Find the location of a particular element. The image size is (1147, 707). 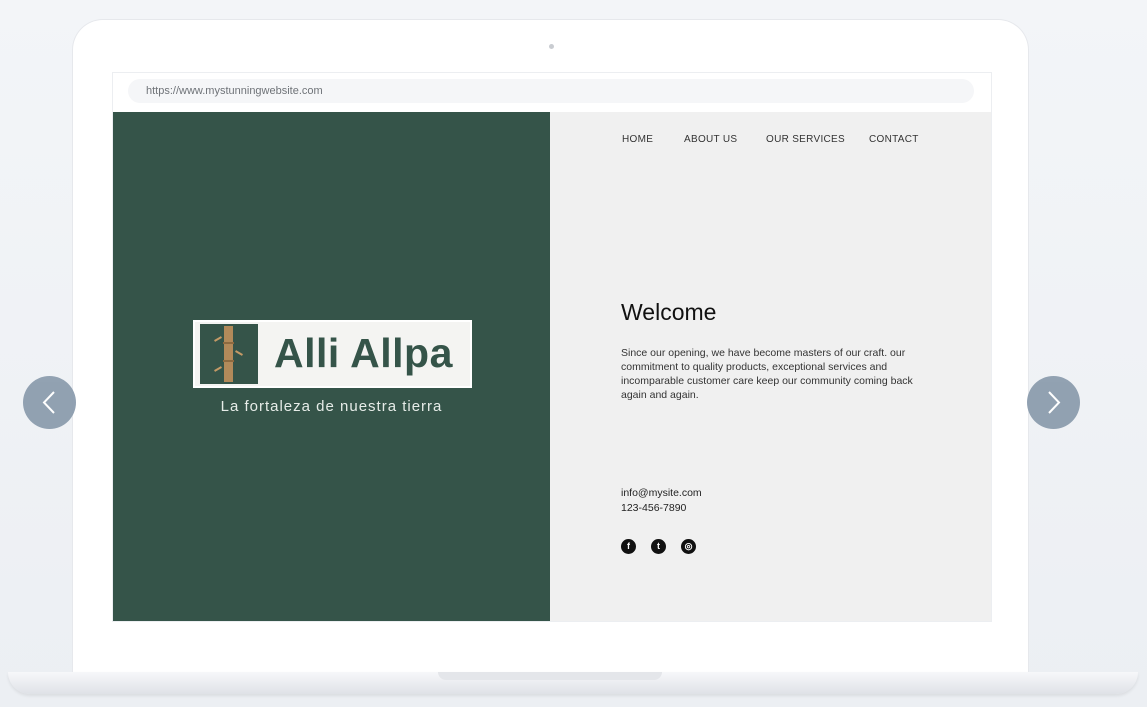

camera-dot is located at coordinates (551, 46).